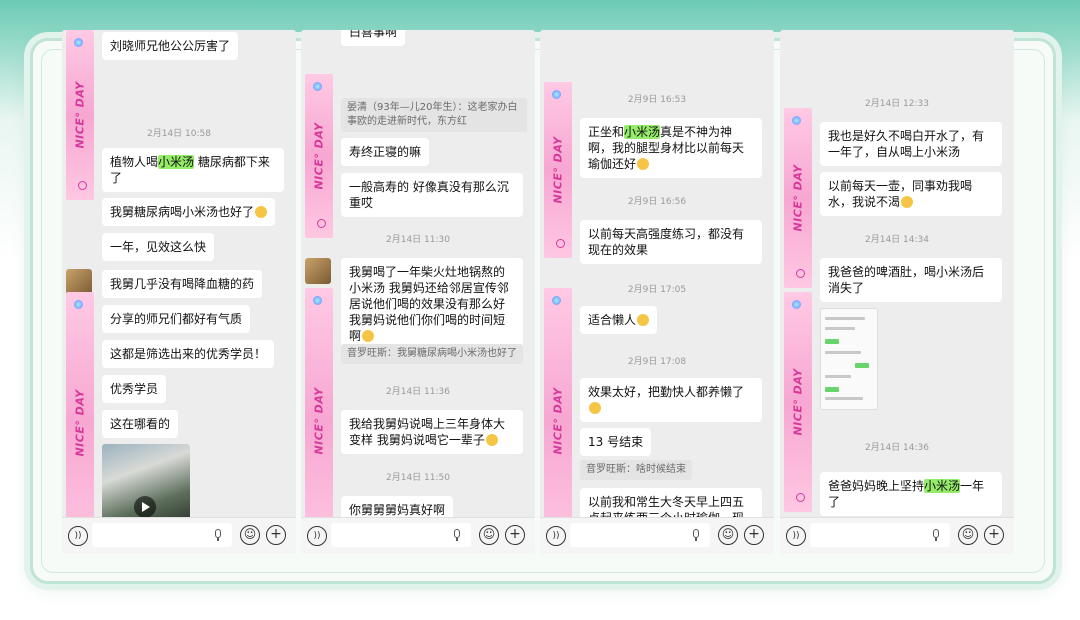  I want to click on message-bubble: 植物人喝小米汤 糖尿病都下来了, so click(193, 170).